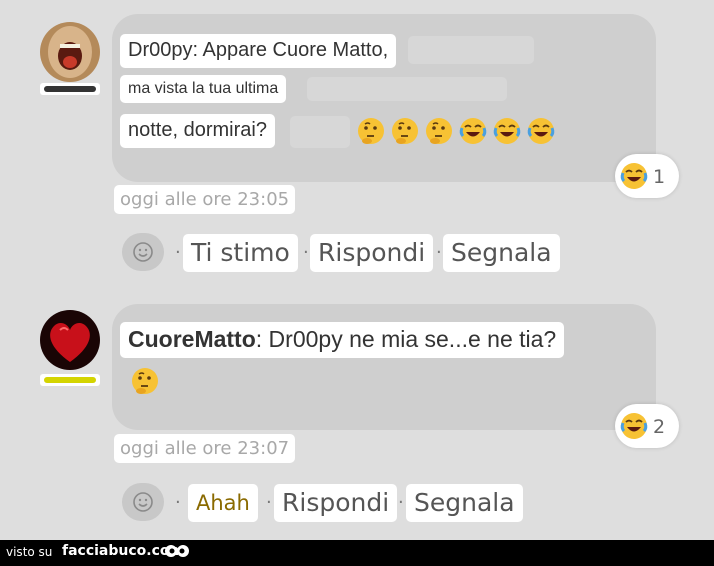 The height and width of the screenshot is (566, 714). What do you see at coordinates (240, 253) in the screenshot?
I see `like-button: Ti stimo` at bounding box center [240, 253].